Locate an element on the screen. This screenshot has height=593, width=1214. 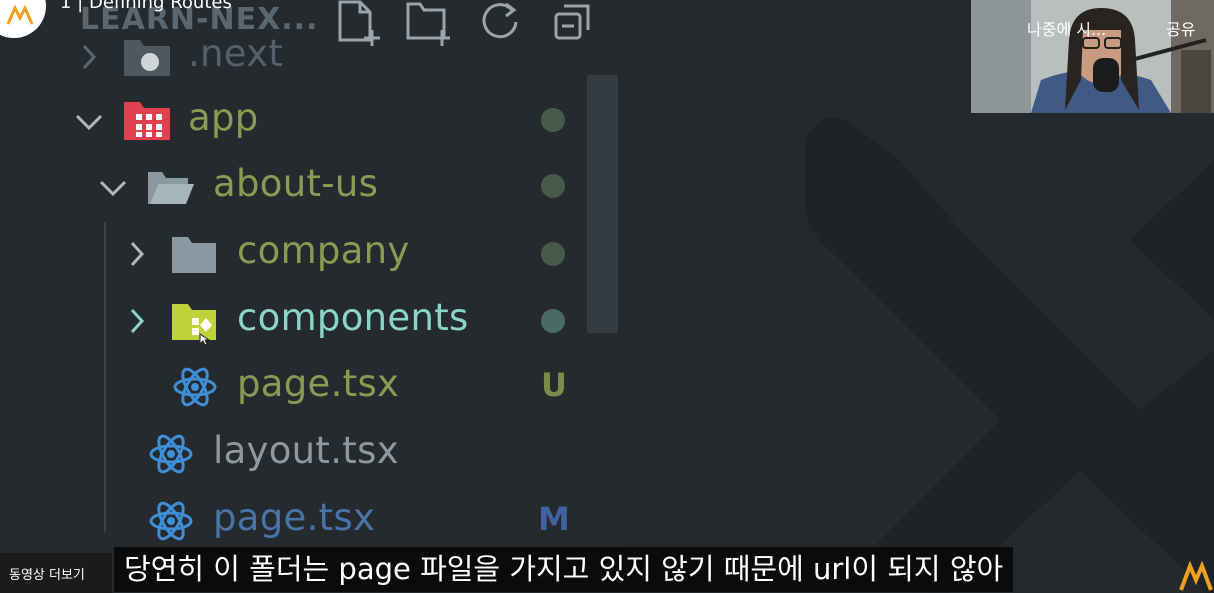
folder-next-icon is located at coordinates (147, 58).